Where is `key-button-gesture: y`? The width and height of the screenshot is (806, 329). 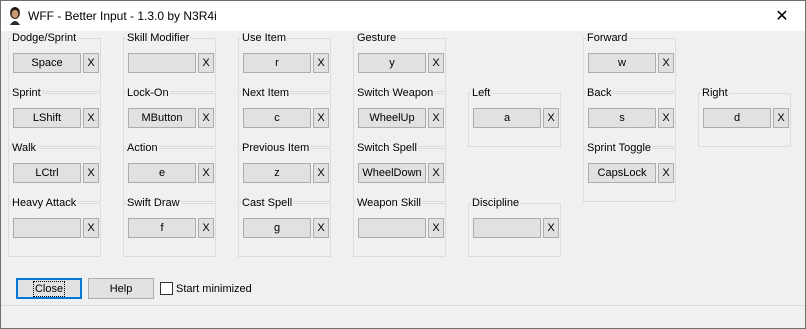 key-button-gesture: y is located at coordinates (392, 63).